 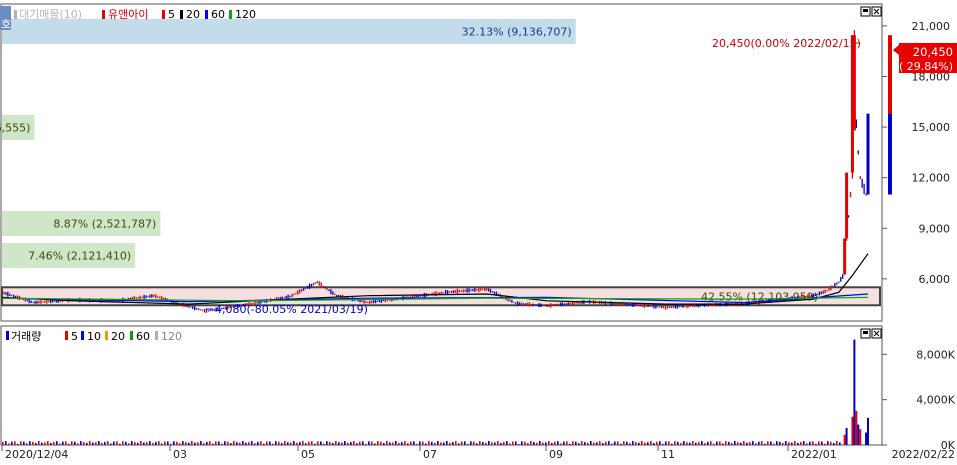 What do you see at coordinates (106, 335) in the screenshot?
I see `legend-v20-marker` at bounding box center [106, 335].